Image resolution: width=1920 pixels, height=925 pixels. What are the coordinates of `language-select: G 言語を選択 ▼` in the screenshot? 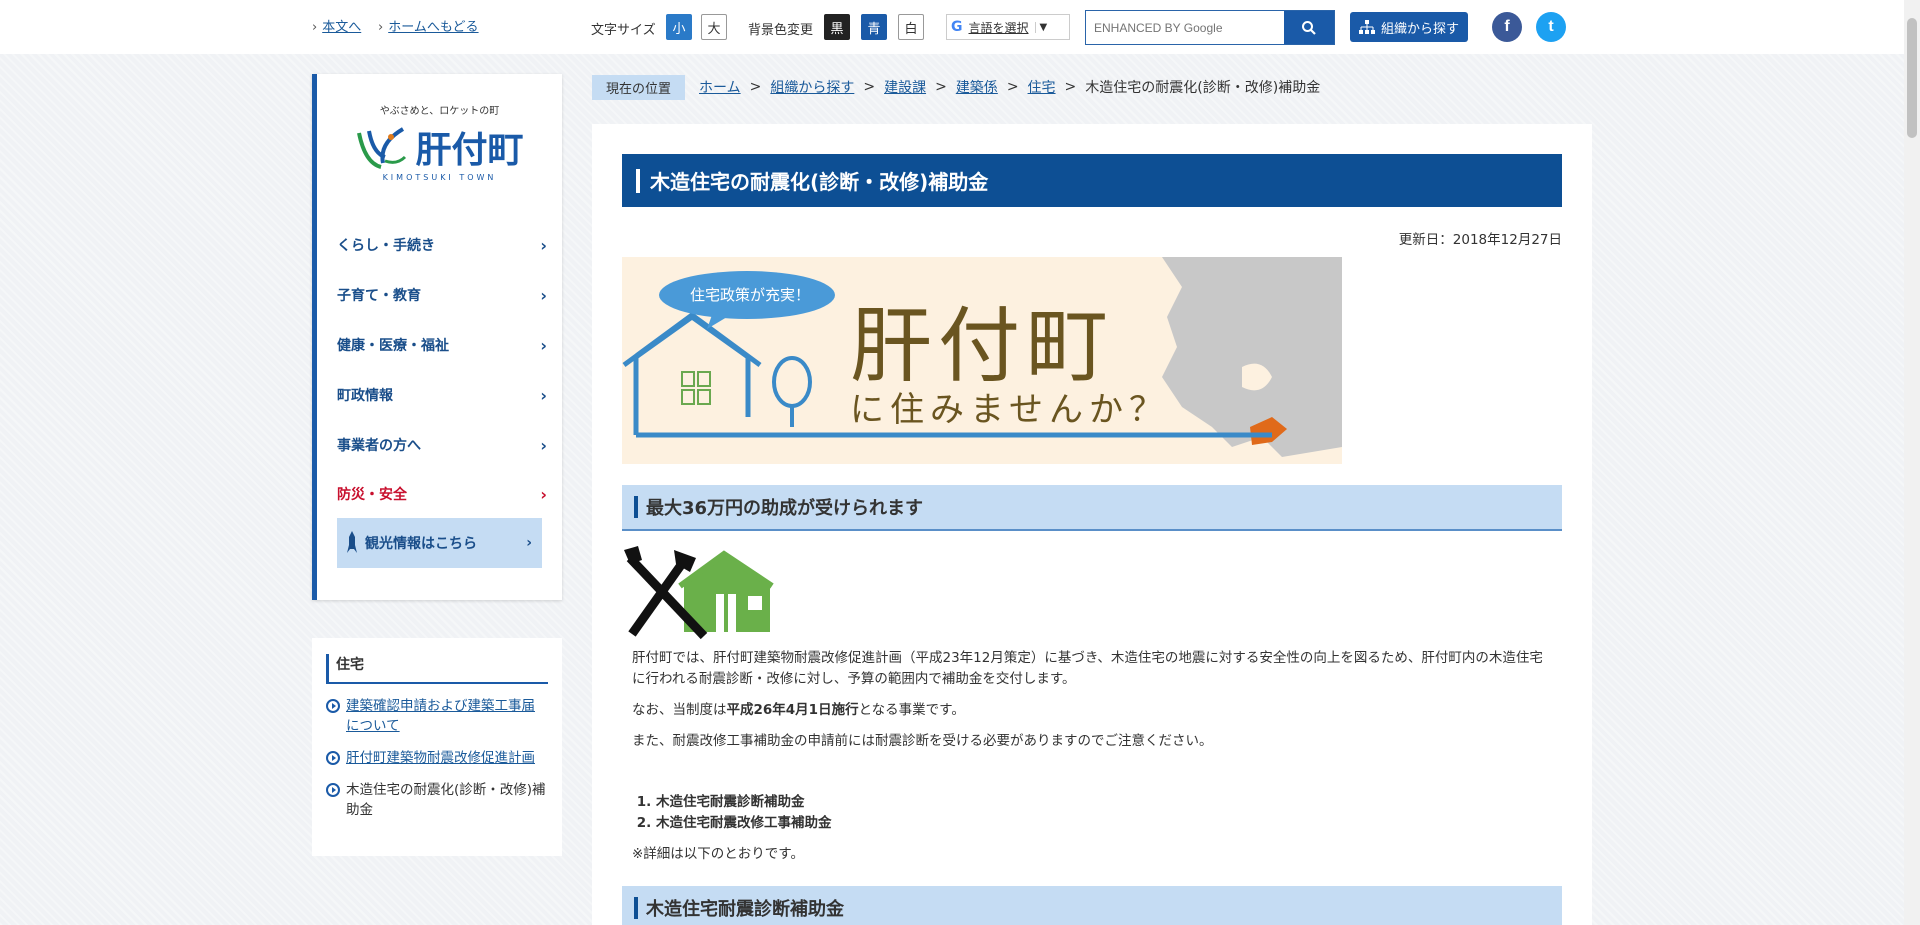 It's located at (1008, 27).